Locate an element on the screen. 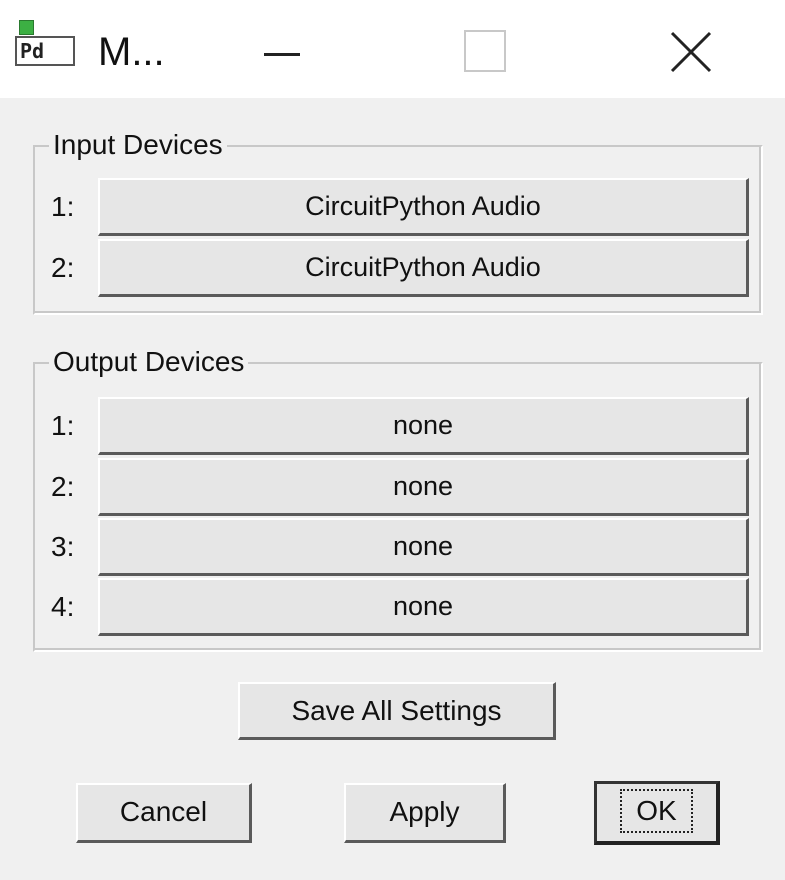 This screenshot has height=880, width=785. output-device-number: 4: is located at coordinates (63, 606).